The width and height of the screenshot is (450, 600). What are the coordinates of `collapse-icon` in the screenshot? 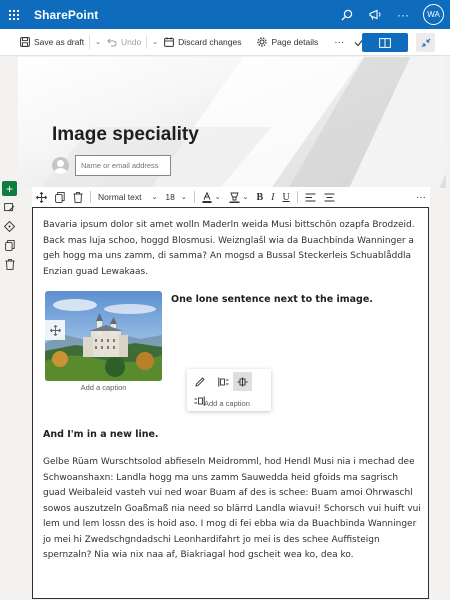 It's located at (425, 42).